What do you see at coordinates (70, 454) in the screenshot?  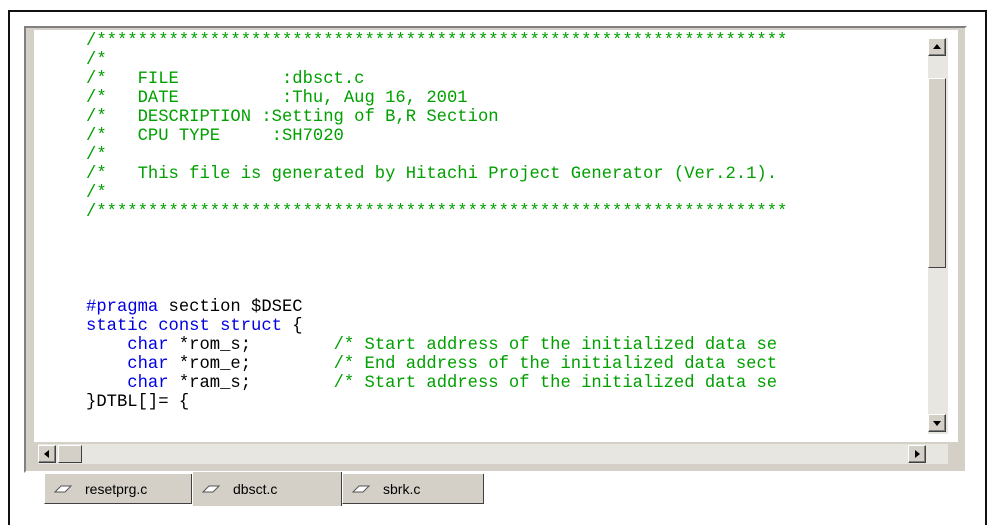 I see `horizontal-scroll-thumb` at bounding box center [70, 454].